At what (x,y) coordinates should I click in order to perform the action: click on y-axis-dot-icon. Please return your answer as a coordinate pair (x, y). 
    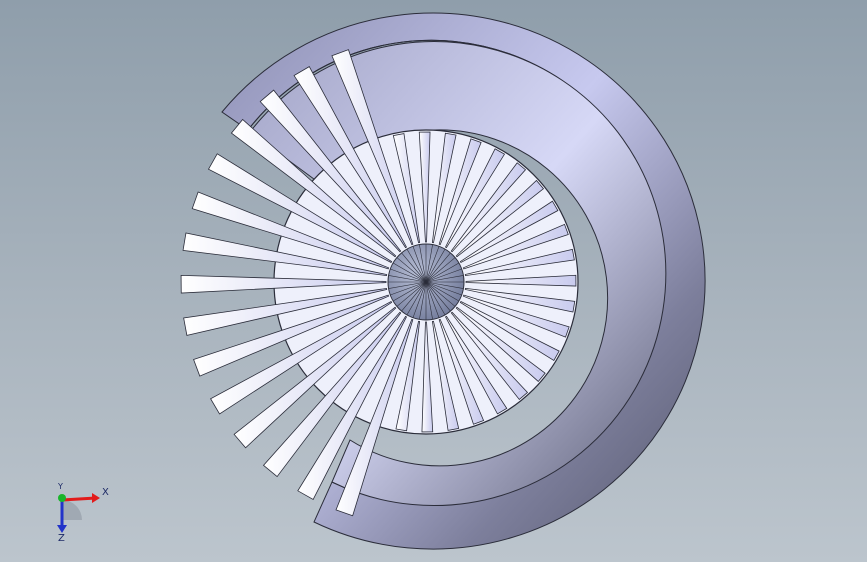
    Looking at the image, I should click on (62, 498).